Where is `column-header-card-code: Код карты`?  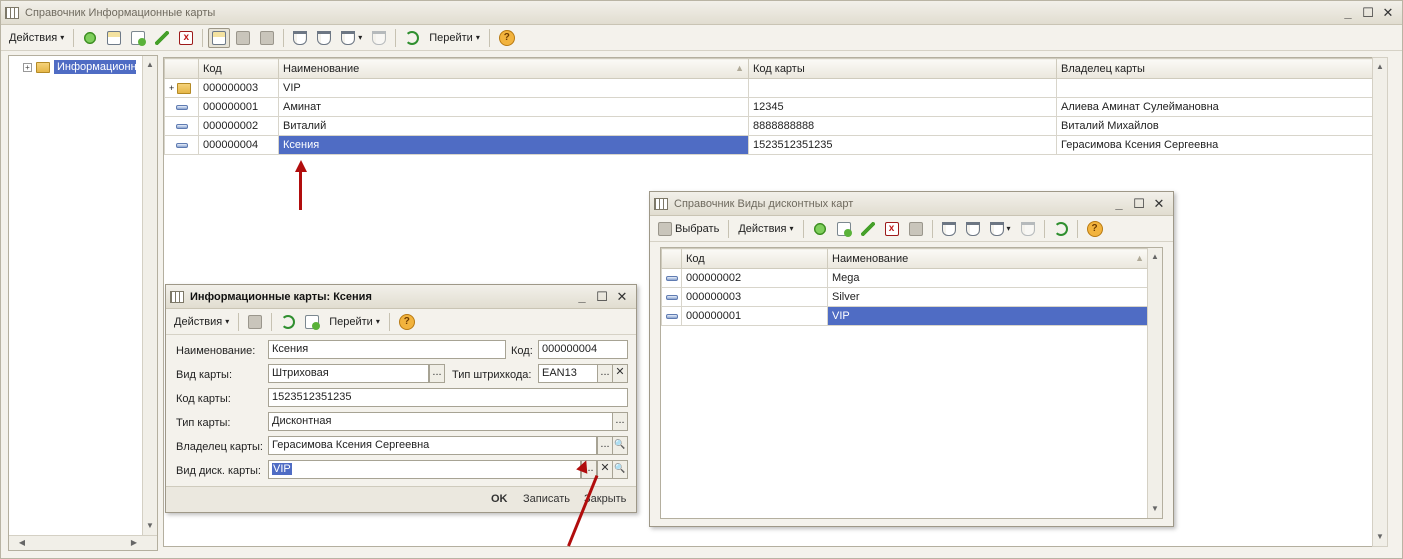 column-header-card-code: Код карты is located at coordinates (902, 68).